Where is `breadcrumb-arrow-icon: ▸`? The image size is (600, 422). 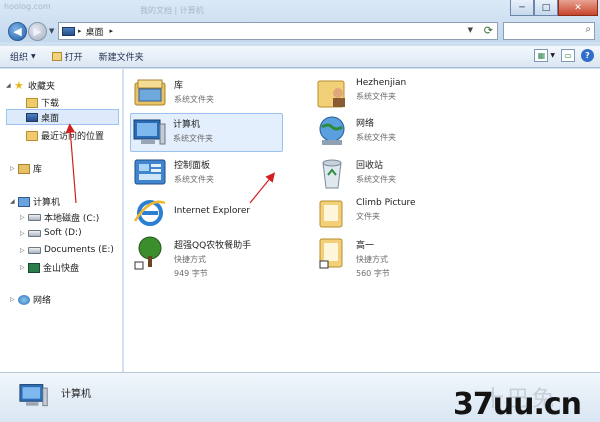
breadcrumb-arrow-icon: ▸ is located at coordinates (112, 31).